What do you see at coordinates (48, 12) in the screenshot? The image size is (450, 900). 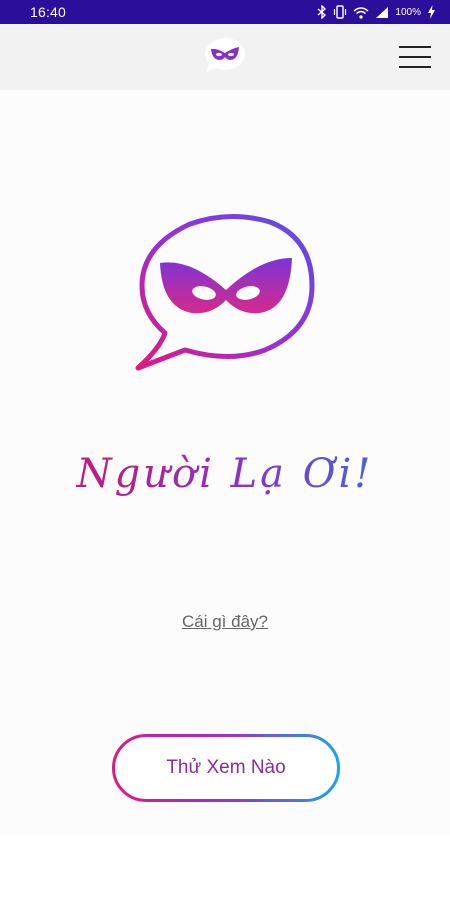 I see `status-time: 16:40` at bounding box center [48, 12].